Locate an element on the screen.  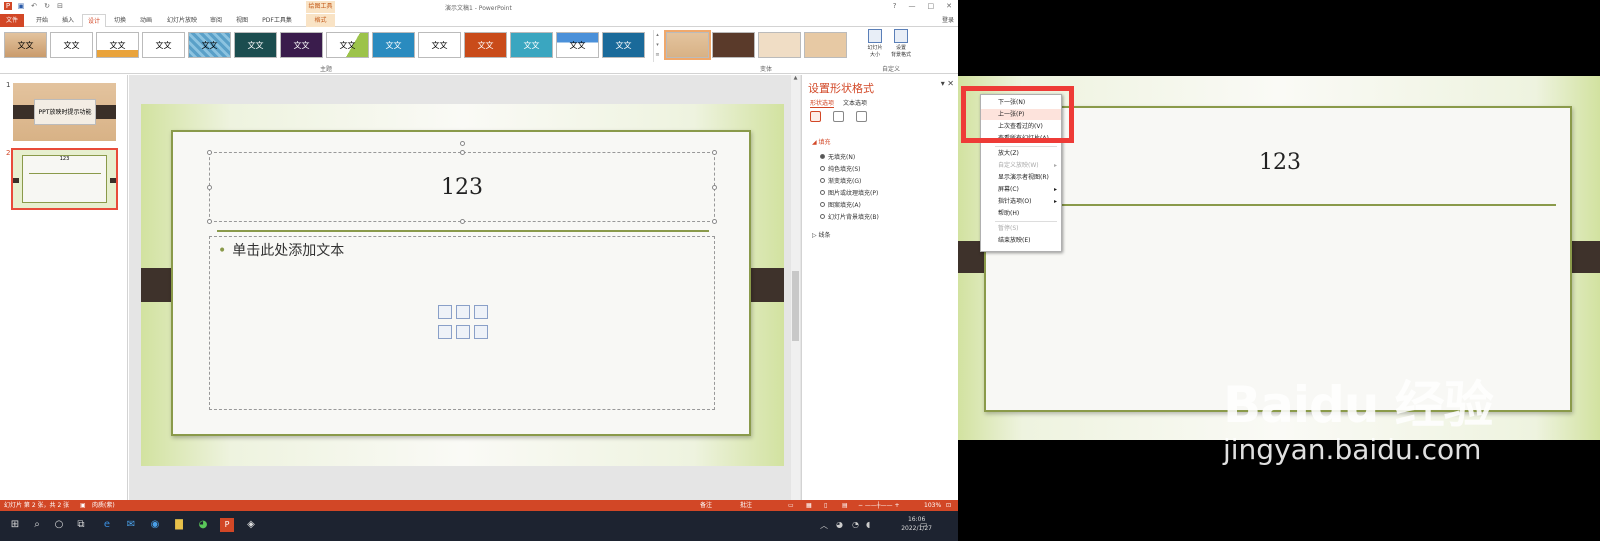
insert-video-icon is located at coordinates (481, 332).